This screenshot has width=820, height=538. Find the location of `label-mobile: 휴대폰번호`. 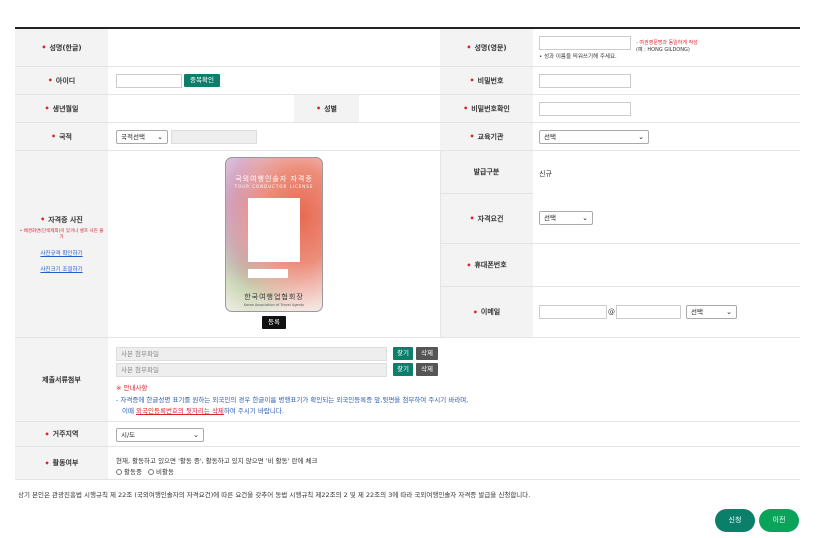

label-mobile: 휴대폰번호 is located at coordinates (486, 265).